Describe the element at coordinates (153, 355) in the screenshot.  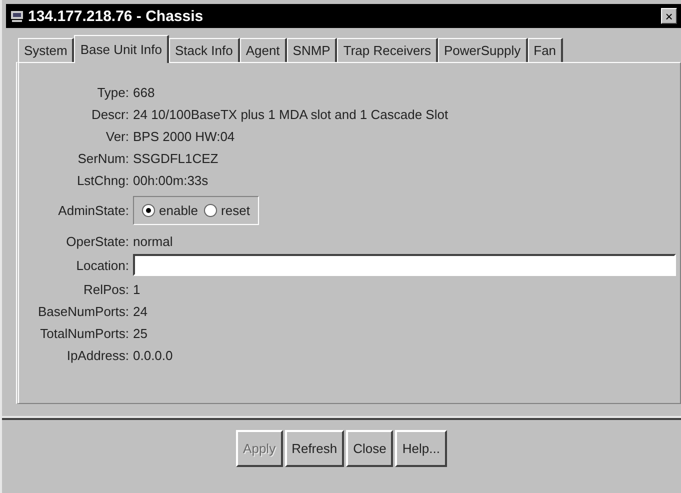
I see `field-value: 0.0.0.0` at that location.